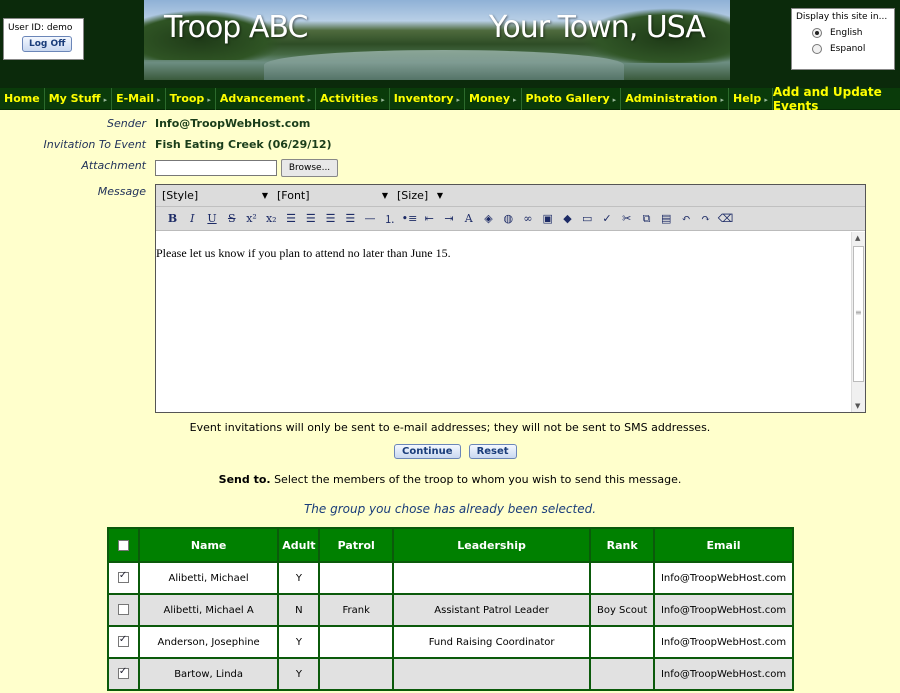 This screenshot has width=900, height=693. I want to click on style-select: [Style] ▼, so click(215, 195).